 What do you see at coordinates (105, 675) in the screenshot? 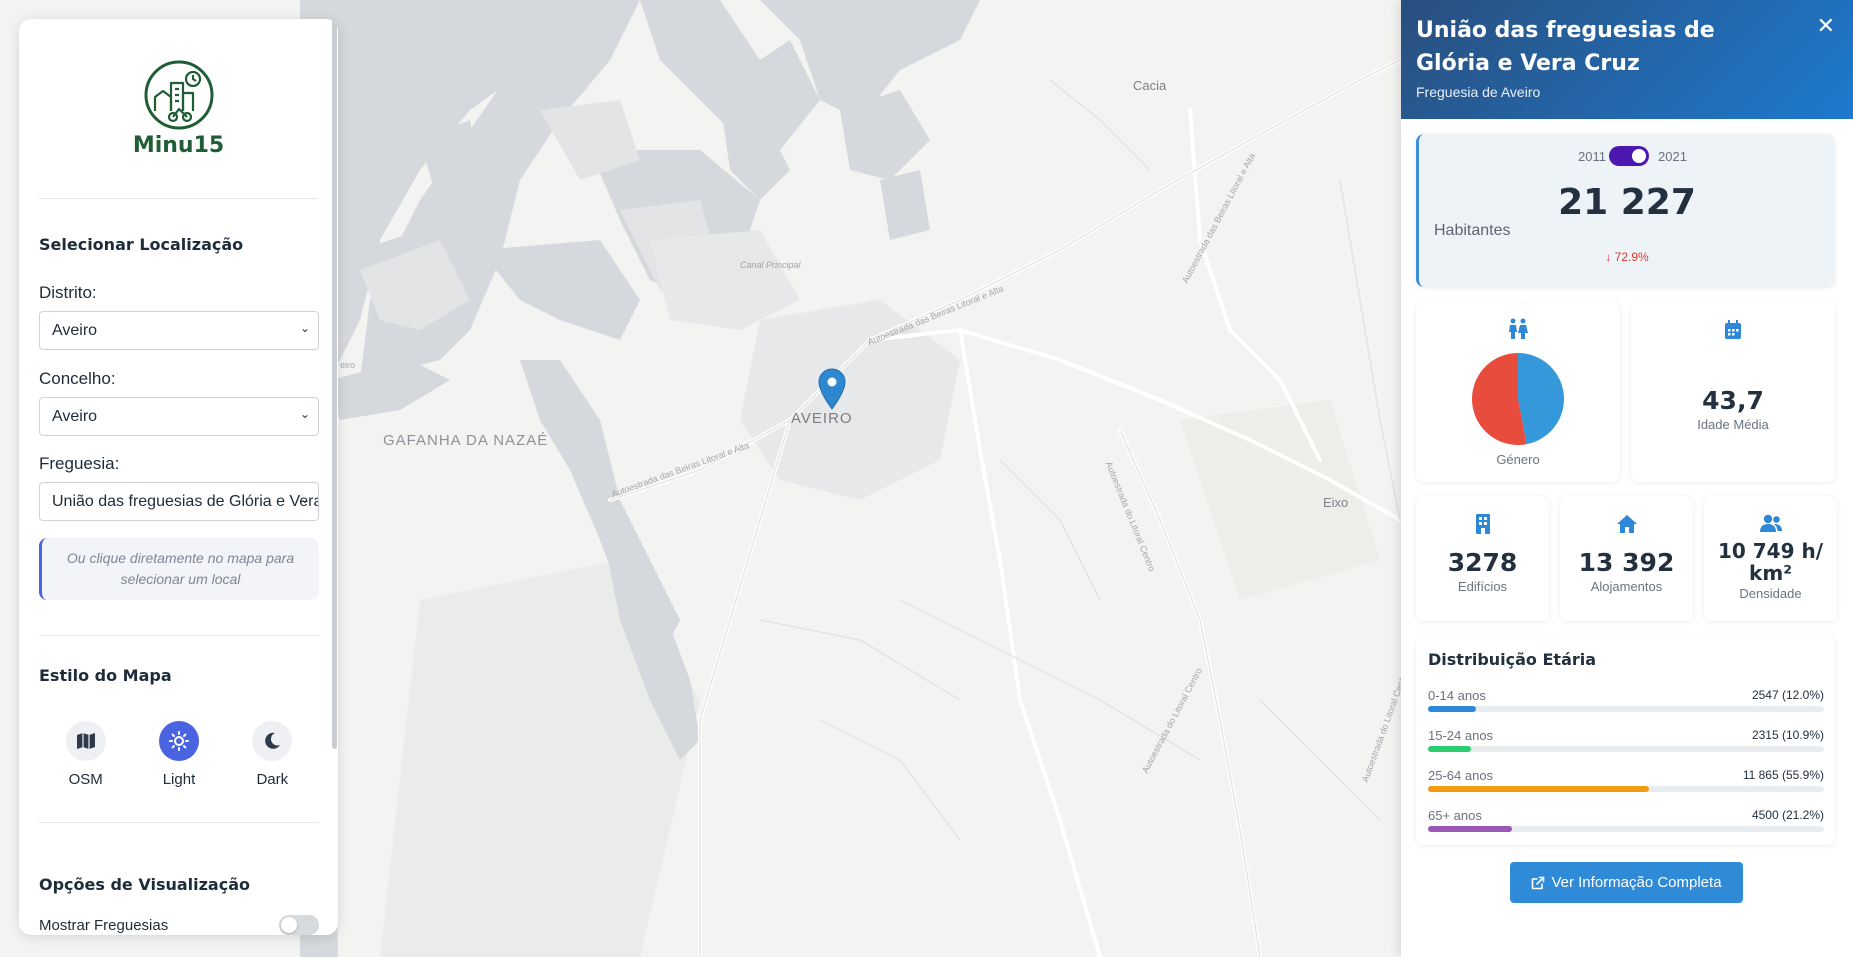
I see `map-style-section-title: Estilo do Mapa` at bounding box center [105, 675].